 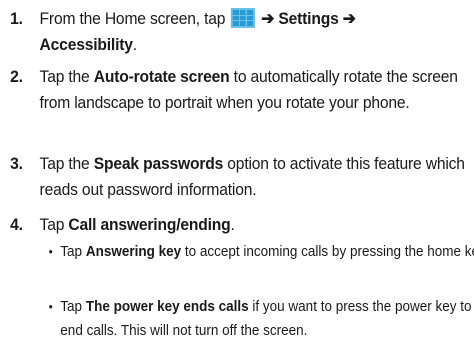 What do you see at coordinates (16, 224) in the screenshot?
I see `step-number: 4.` at bounding box center [16, 224].